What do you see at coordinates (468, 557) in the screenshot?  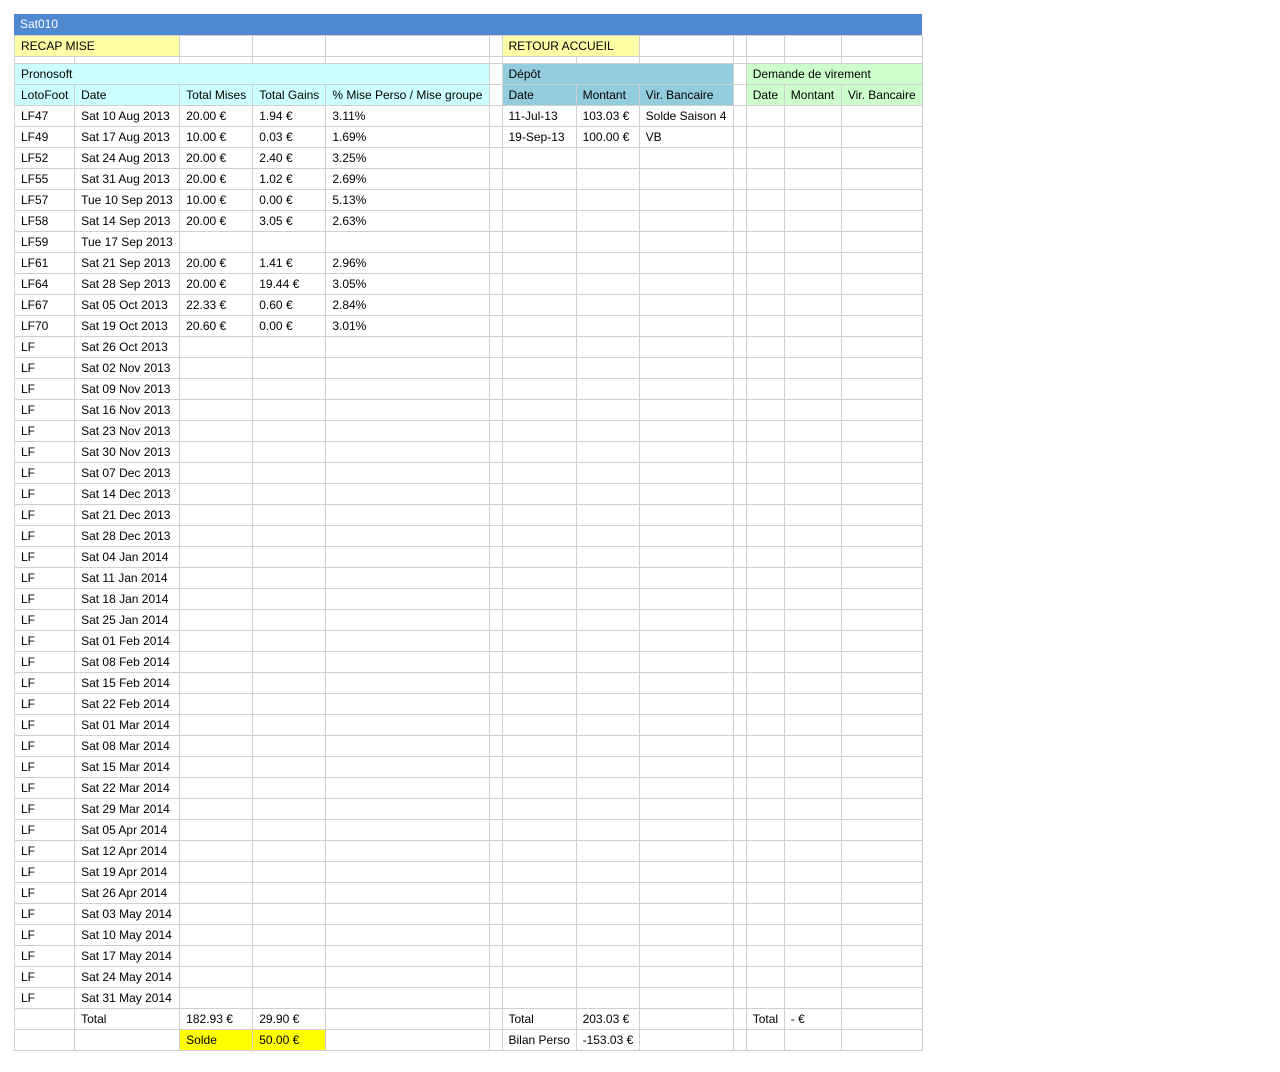 I see `table-row: LF Sat 04 Jan 2014` at bounding box center [468, 557].